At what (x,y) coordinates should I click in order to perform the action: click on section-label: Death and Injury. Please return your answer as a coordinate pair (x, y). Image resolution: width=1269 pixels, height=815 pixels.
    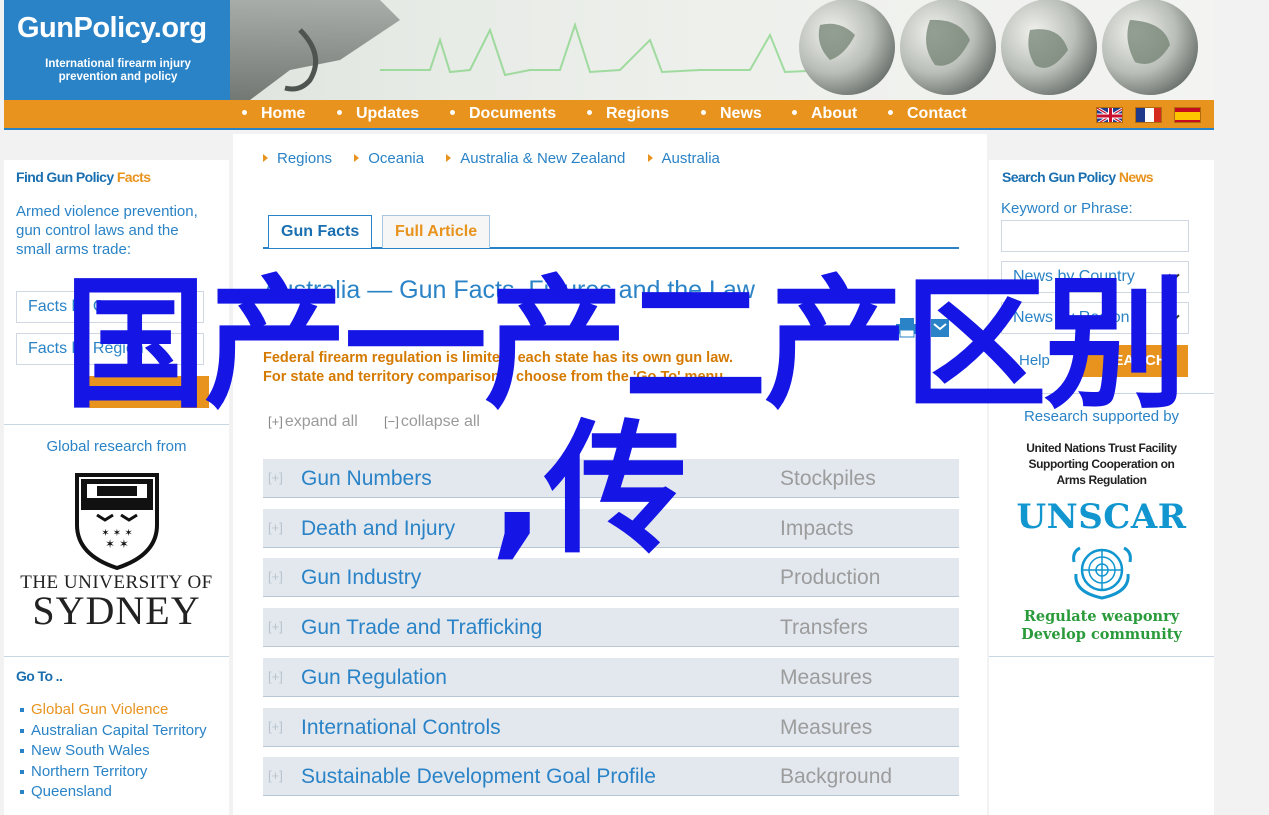
    Looking at the image, I should click on (378, 528).